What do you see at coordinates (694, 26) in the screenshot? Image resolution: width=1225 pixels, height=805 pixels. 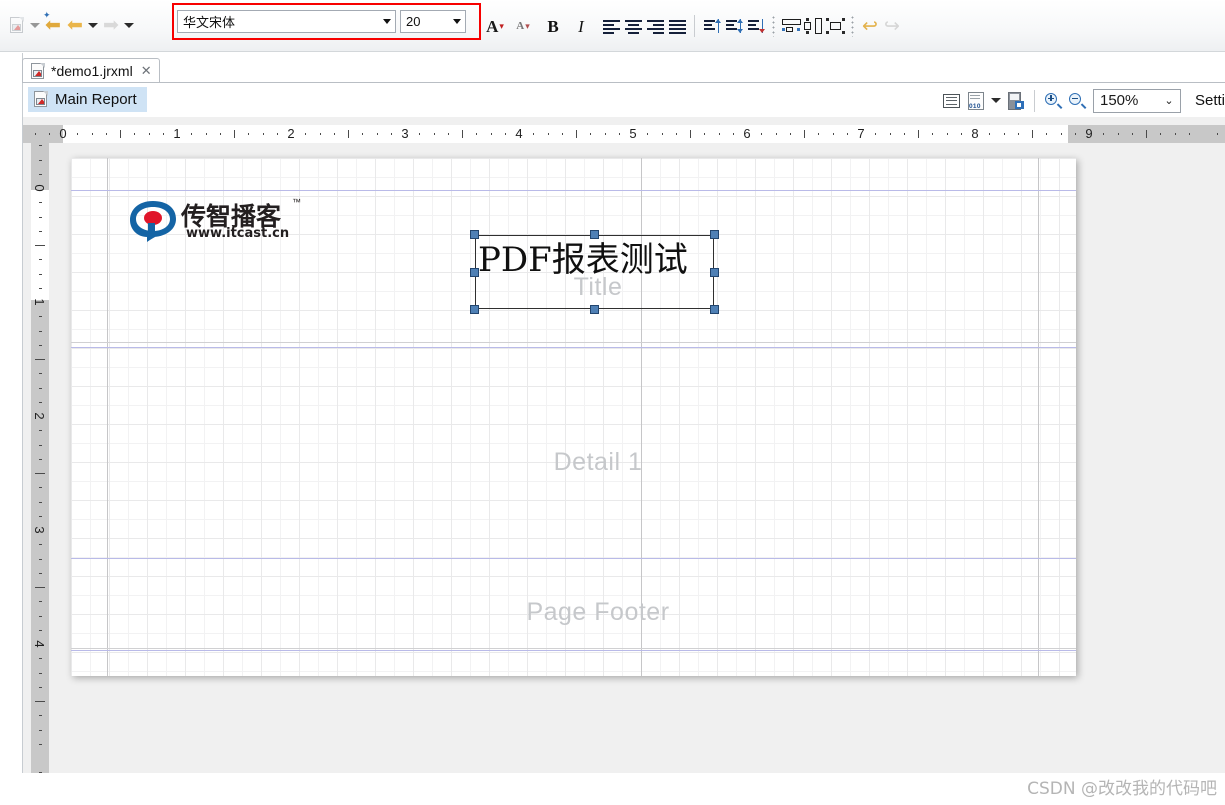 I see `toolbar-separator` at bounding box center [694, 26].